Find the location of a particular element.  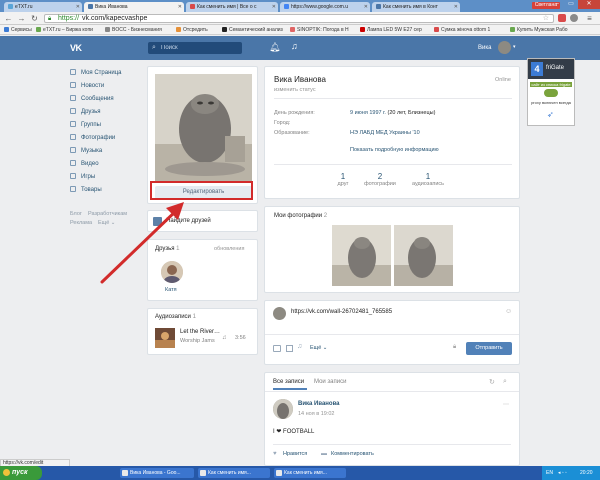

menu-icon: ≡ is located at coordinates (589, 18).